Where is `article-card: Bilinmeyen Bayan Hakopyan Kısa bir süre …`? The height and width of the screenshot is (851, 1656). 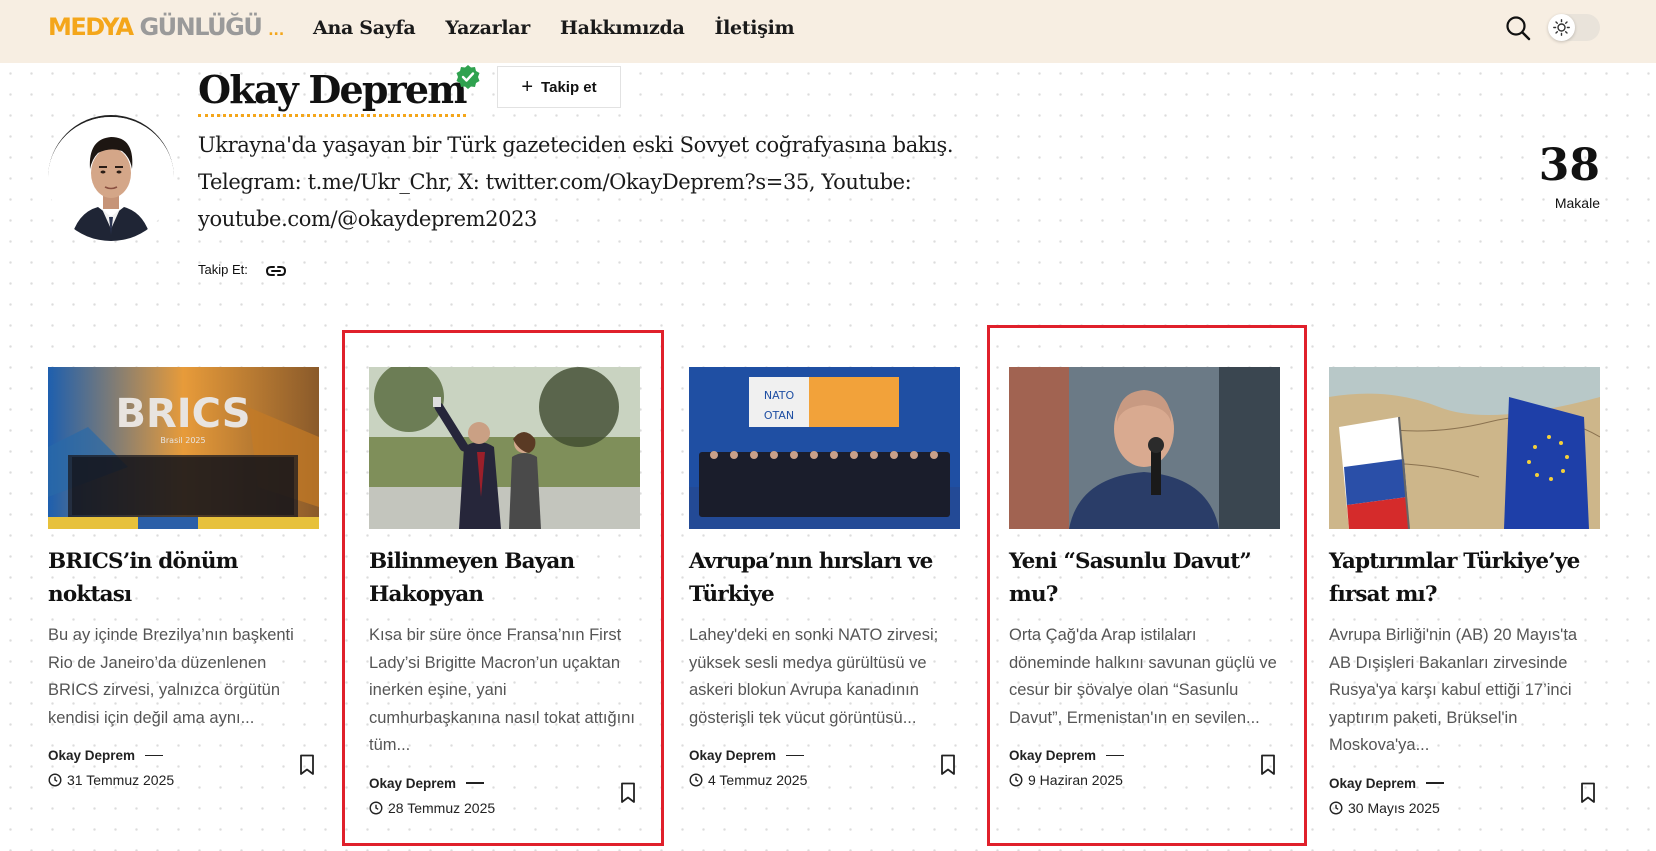 article-card: Bilinmeyen Bayan Hakopyan Kısa bir süre … is located at coordinates (504, 591).